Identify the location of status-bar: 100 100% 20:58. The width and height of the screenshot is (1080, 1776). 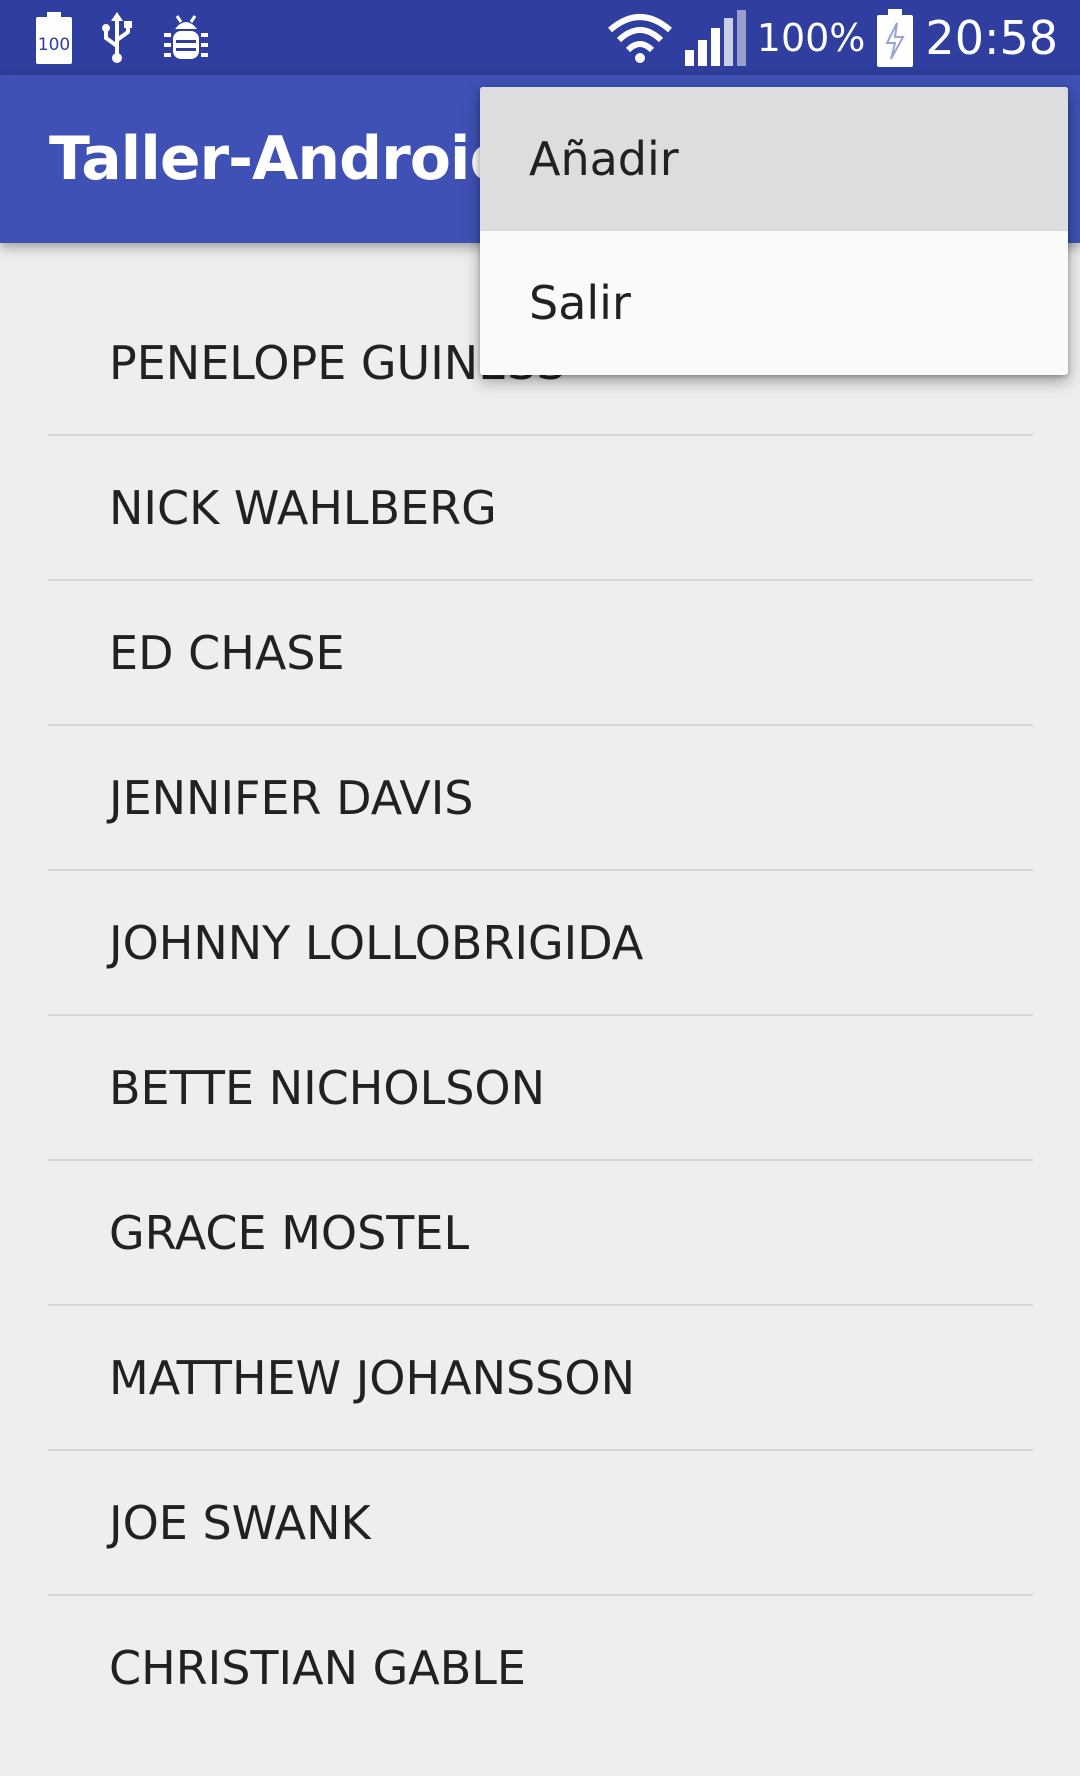
(540, 37).